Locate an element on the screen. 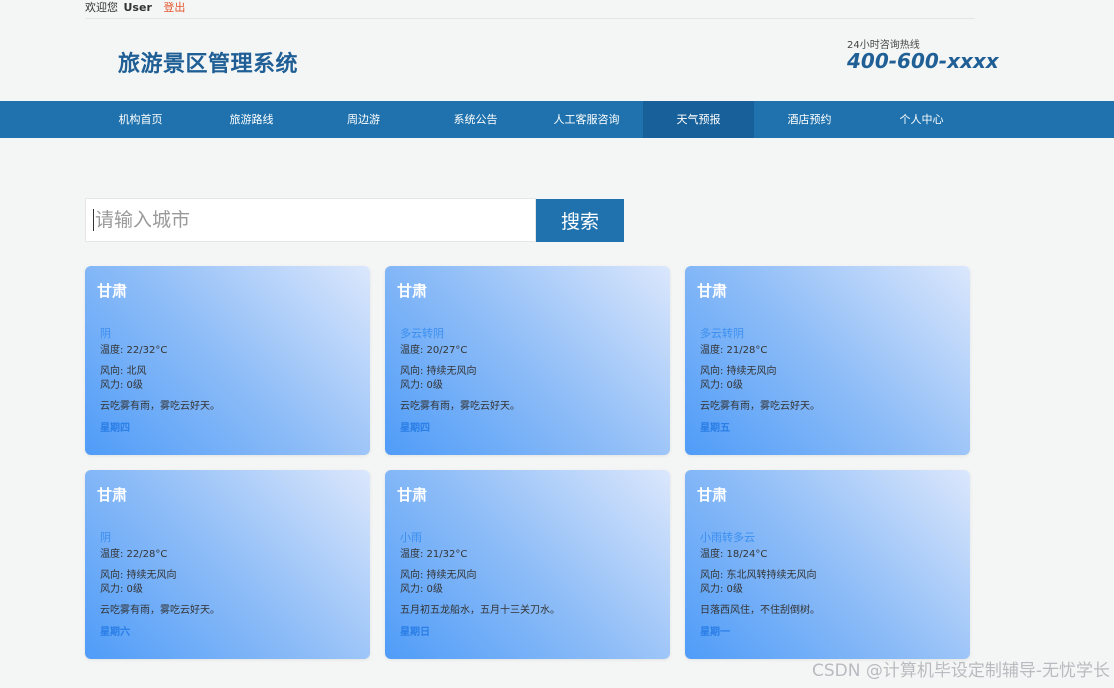  welcome-text: 欢迎您 is located at coordinates (101, 7).